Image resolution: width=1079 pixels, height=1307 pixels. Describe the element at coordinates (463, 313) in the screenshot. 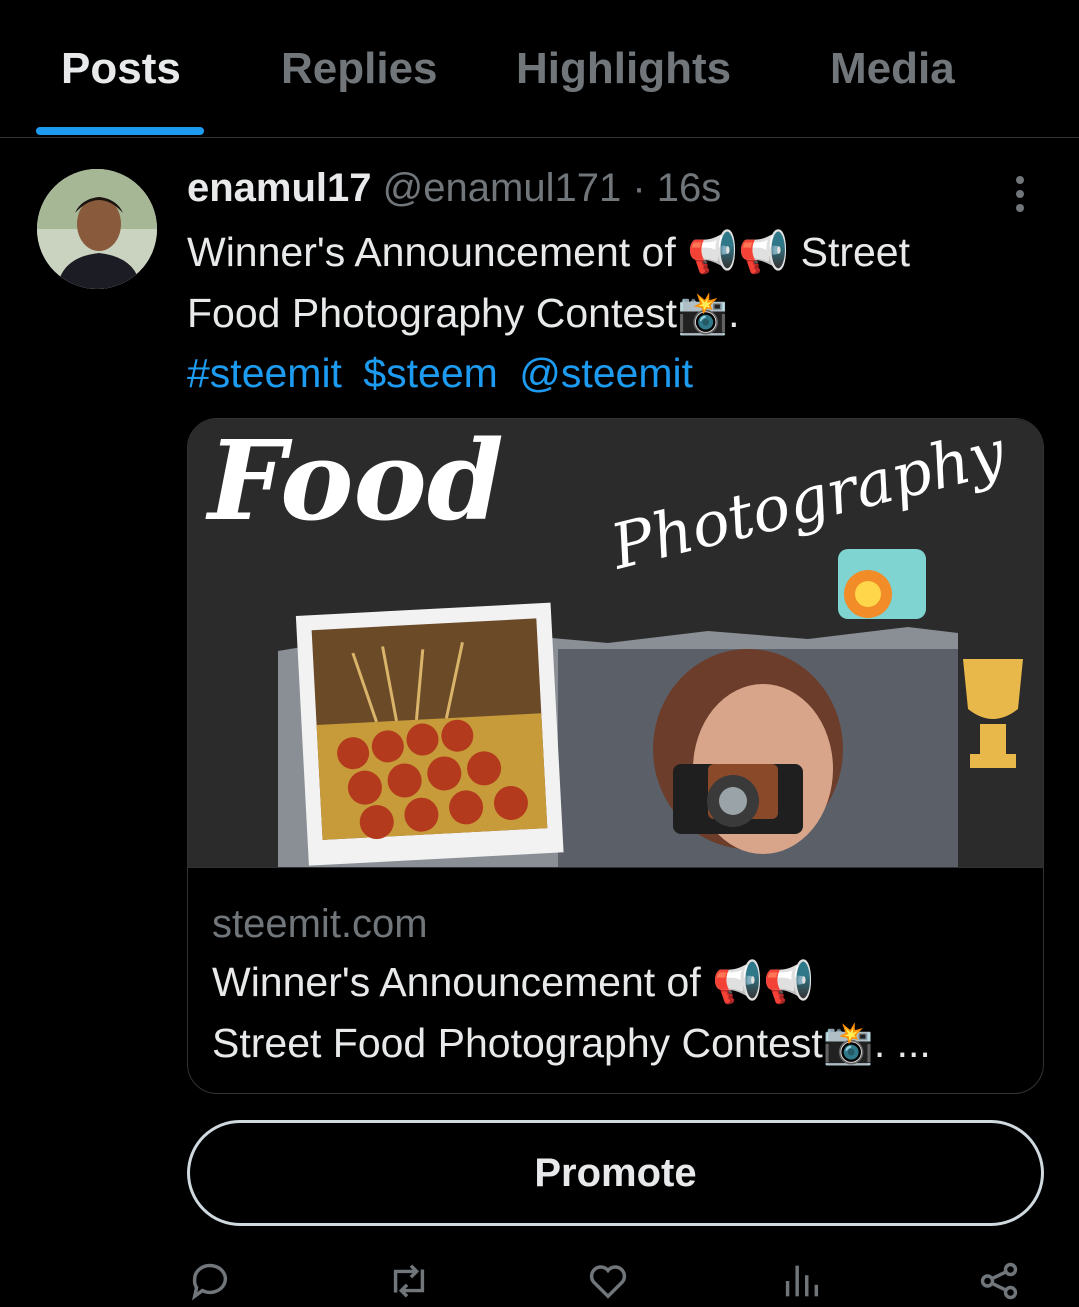

I see `post-text-line-2: Food Photography Contest📸.` at that location.